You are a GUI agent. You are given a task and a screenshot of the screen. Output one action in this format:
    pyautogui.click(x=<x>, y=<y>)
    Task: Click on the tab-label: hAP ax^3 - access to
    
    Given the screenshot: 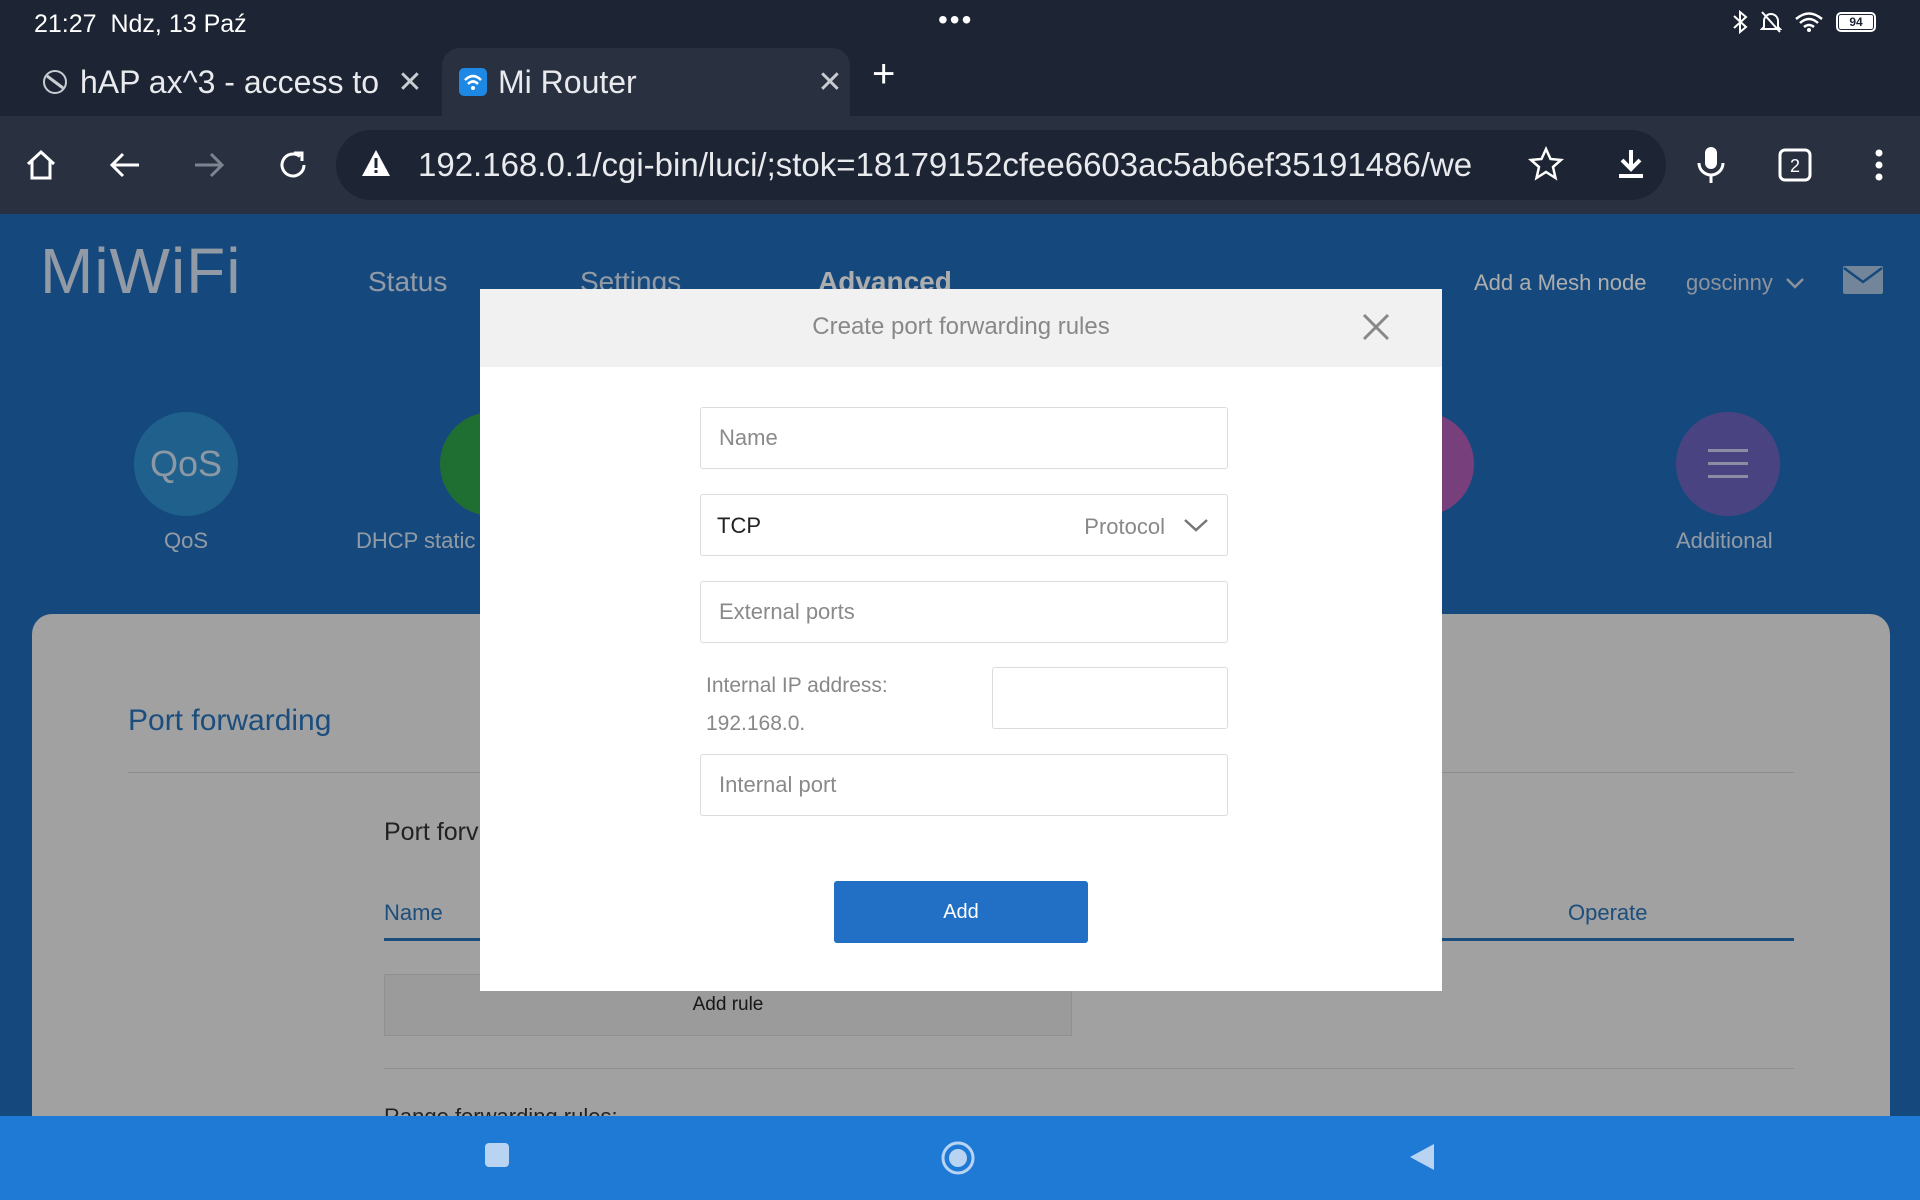 What is the action you would take?
    pyautogui.click(x=230, y=81)
    